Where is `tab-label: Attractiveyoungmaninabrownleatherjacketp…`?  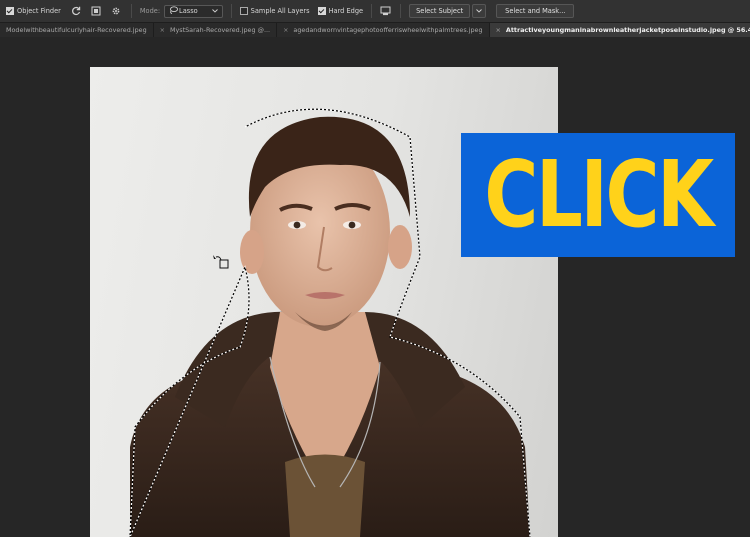
tab-label: Attractiveyoungmaninabrownleatherjacketp… is located at coordinates (627, 30).